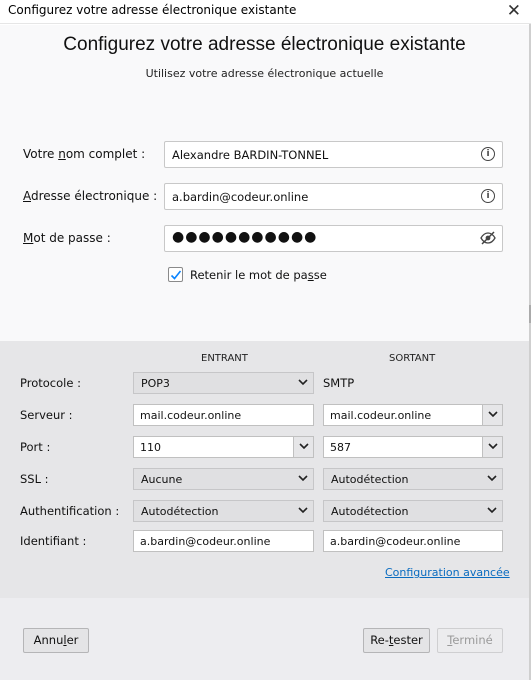  Describe the element at coordinates (413, 415) in the screenshot. I see `outgoing-server-combo: mail.codeur.online` at that location.